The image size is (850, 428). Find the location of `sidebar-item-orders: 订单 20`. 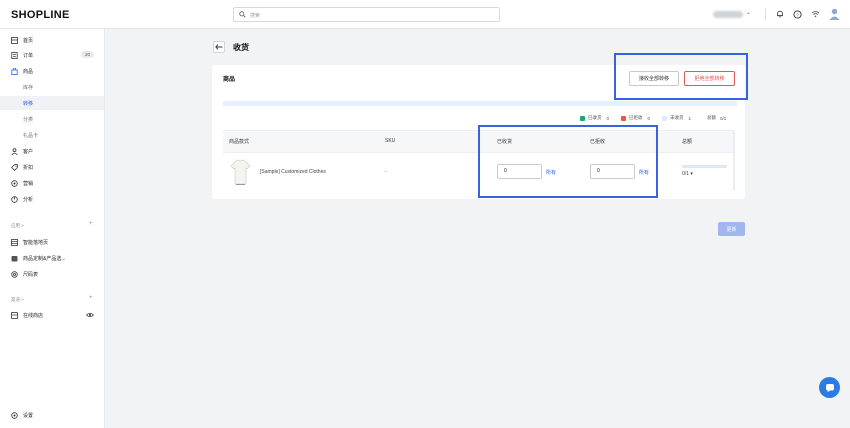

sidebar-item-orders: 订单 20 is located at coordinates (52, 55).